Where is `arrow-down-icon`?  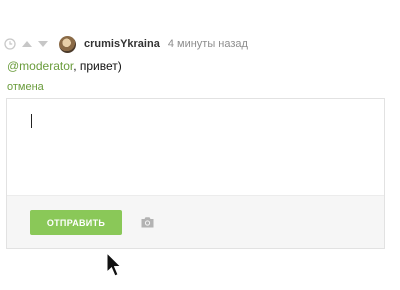 arrow-down-icon is located at coordinates (43, 44).